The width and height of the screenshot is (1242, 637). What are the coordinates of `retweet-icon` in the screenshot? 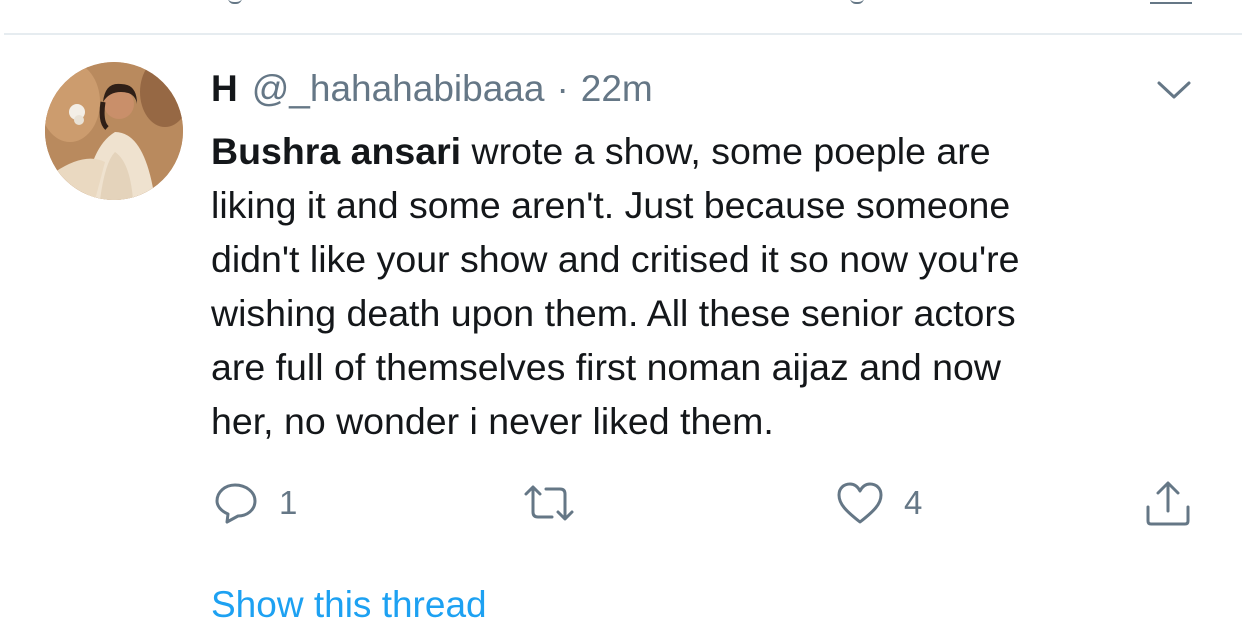 It's located at (549, 503).